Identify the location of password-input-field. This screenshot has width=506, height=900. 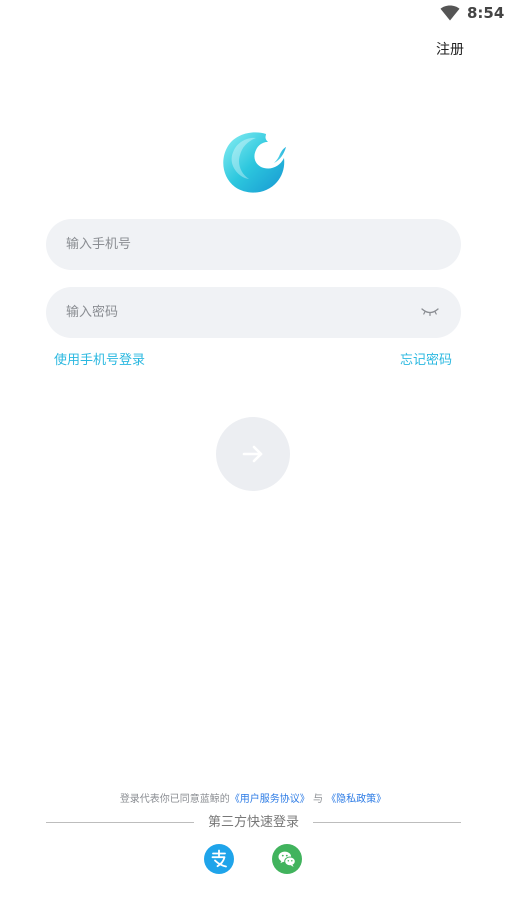
(253, 312).